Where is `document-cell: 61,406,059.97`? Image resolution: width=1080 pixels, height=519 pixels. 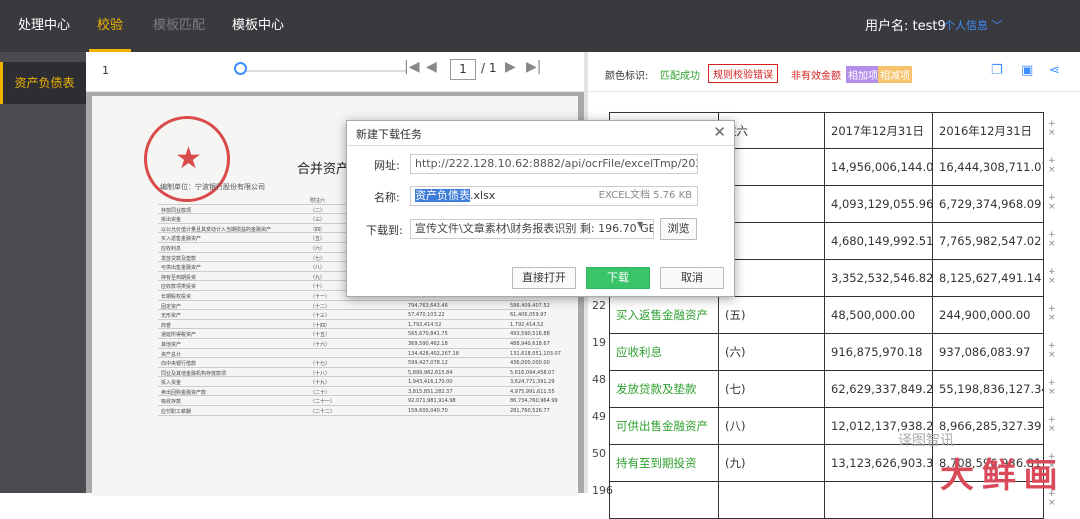 document-cell: 61,406,059.97 is located at coordinates (528, 315).